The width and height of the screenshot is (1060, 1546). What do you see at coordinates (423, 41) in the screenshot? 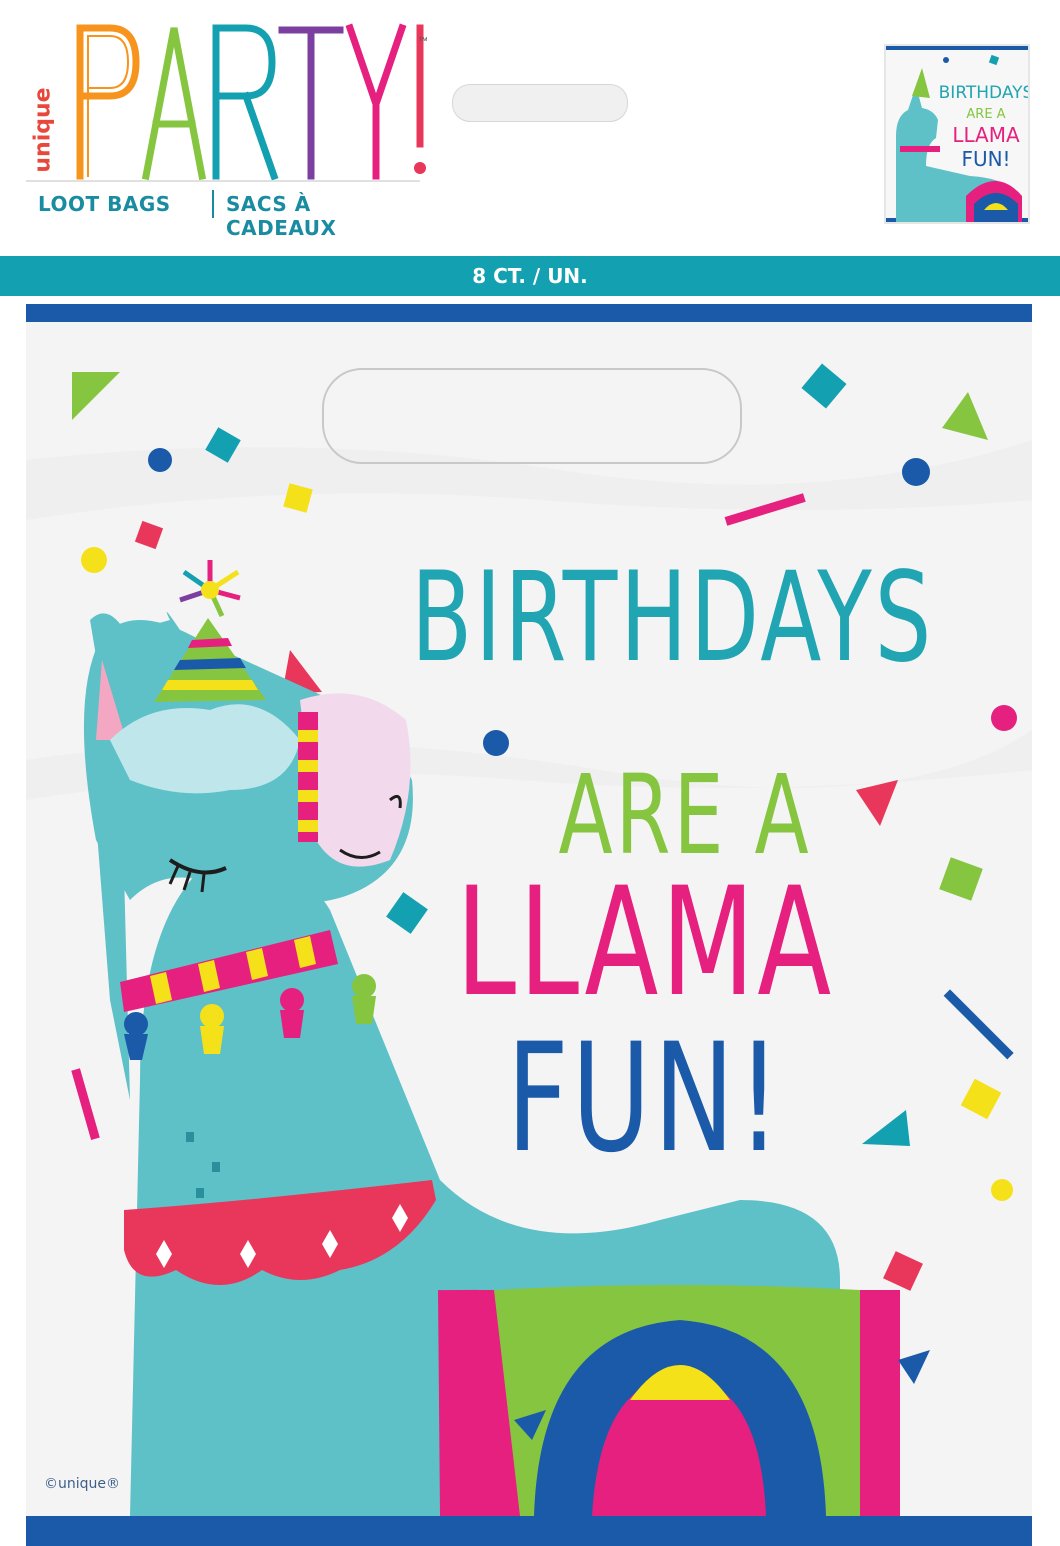
I see `trademark-symbol: ™` at bounding box center [423, 41].